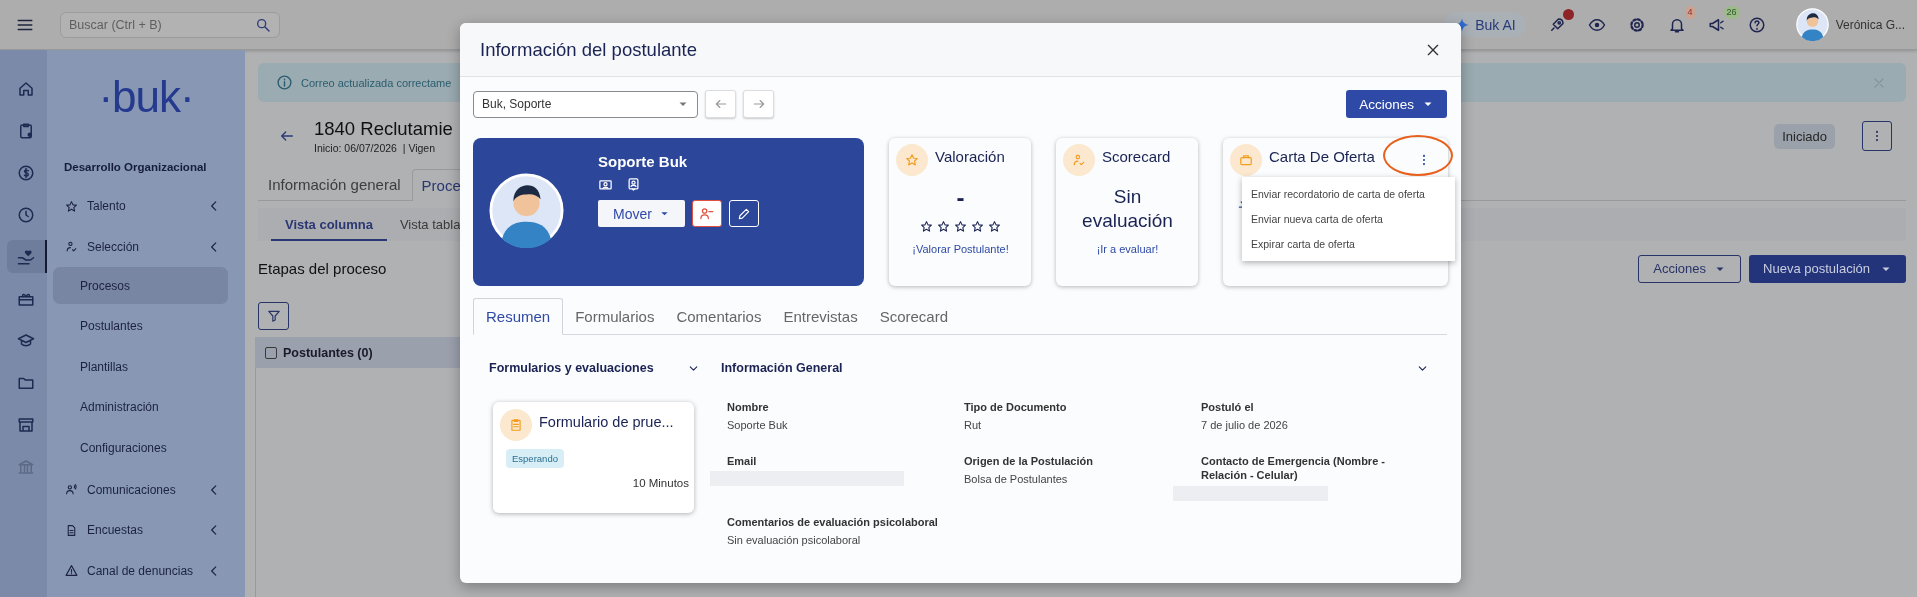 The height and width of the screenshot is (597, 1917). What do you see at coordinates (144, 530) in the screenshot?
I see `sidebar-item: Encuestas` at bounding box center [144, 530].